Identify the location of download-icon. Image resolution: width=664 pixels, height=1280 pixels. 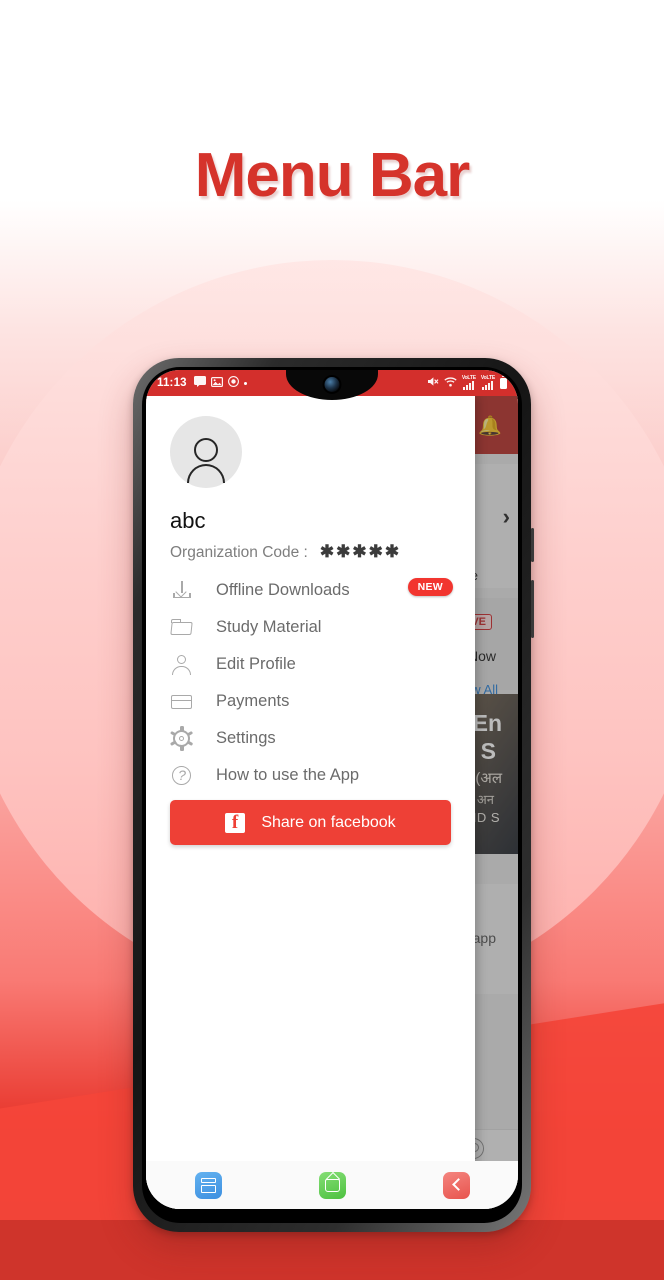
(182, 591).